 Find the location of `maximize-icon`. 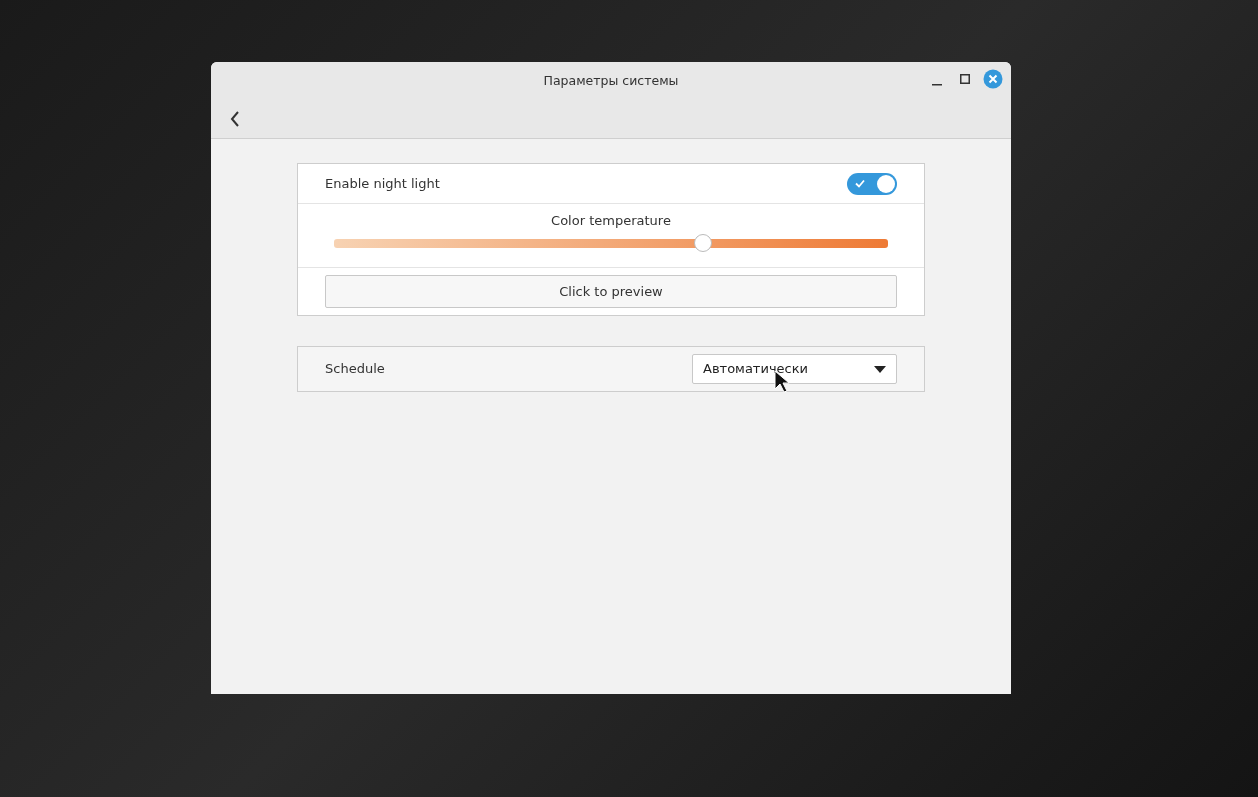

maximize-icon is located at coordinates (965, 79).